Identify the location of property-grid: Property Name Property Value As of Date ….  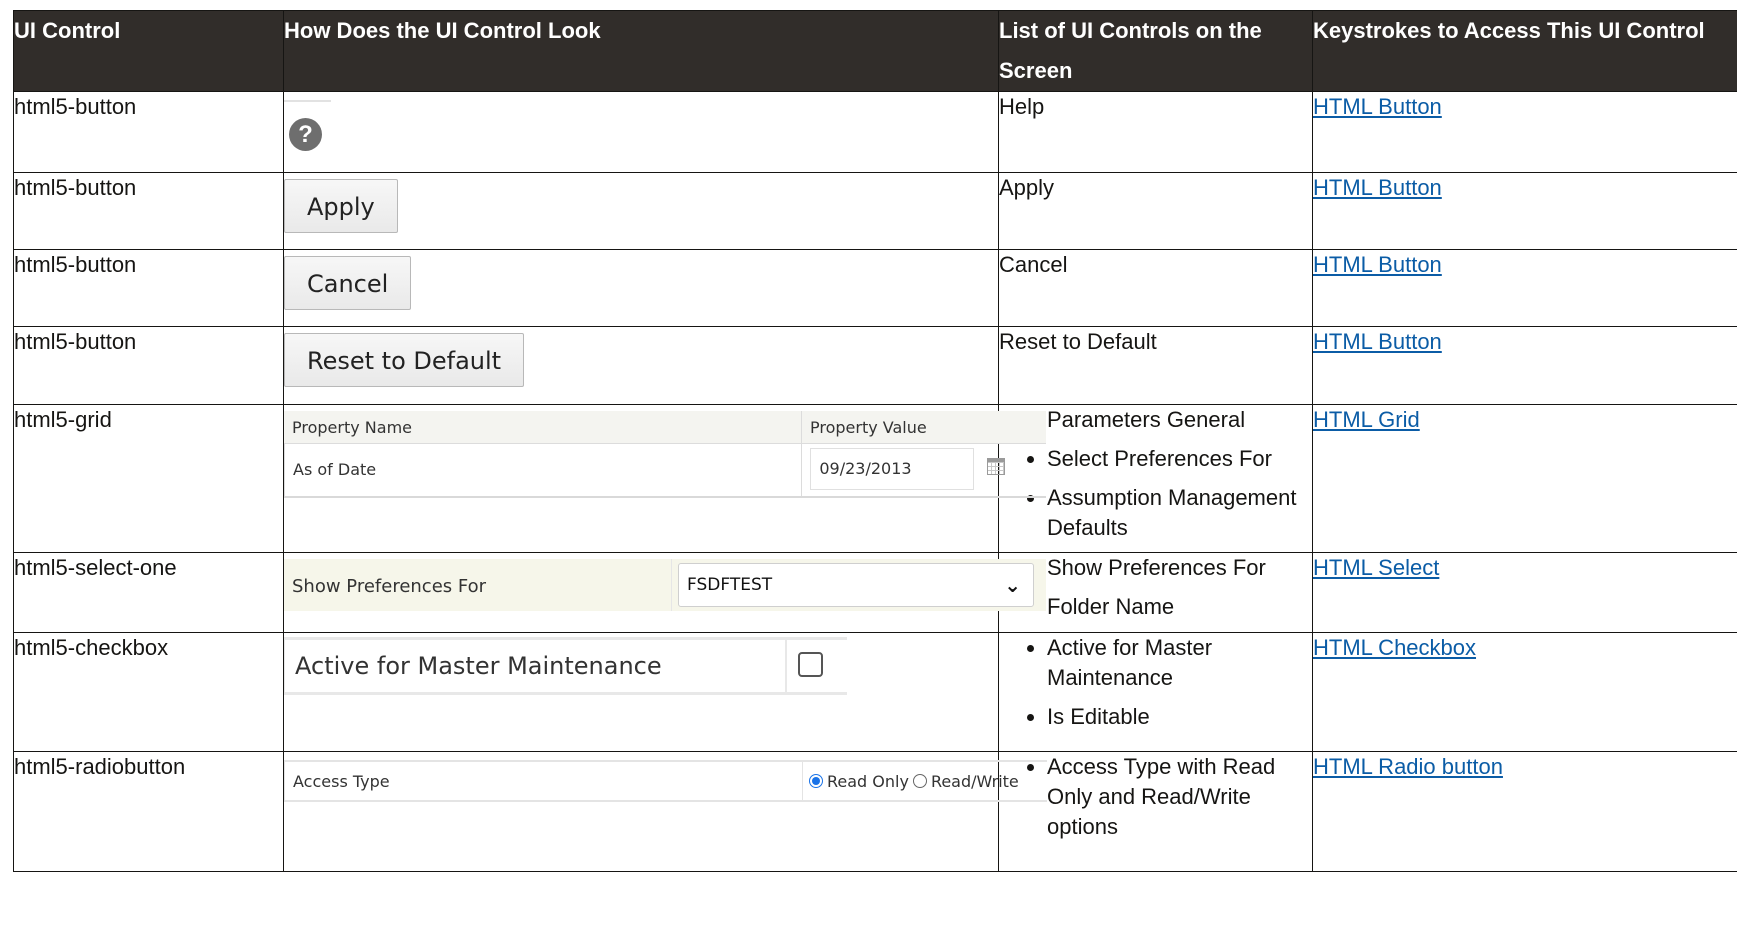
(665, 454).